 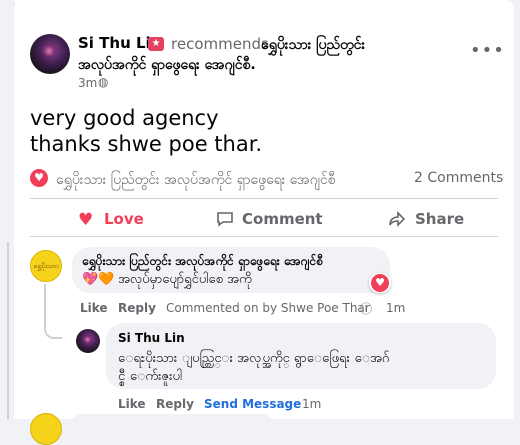 I want to click on post-body-line2: thanks shwe poe thar., so click(x=146, y=144).